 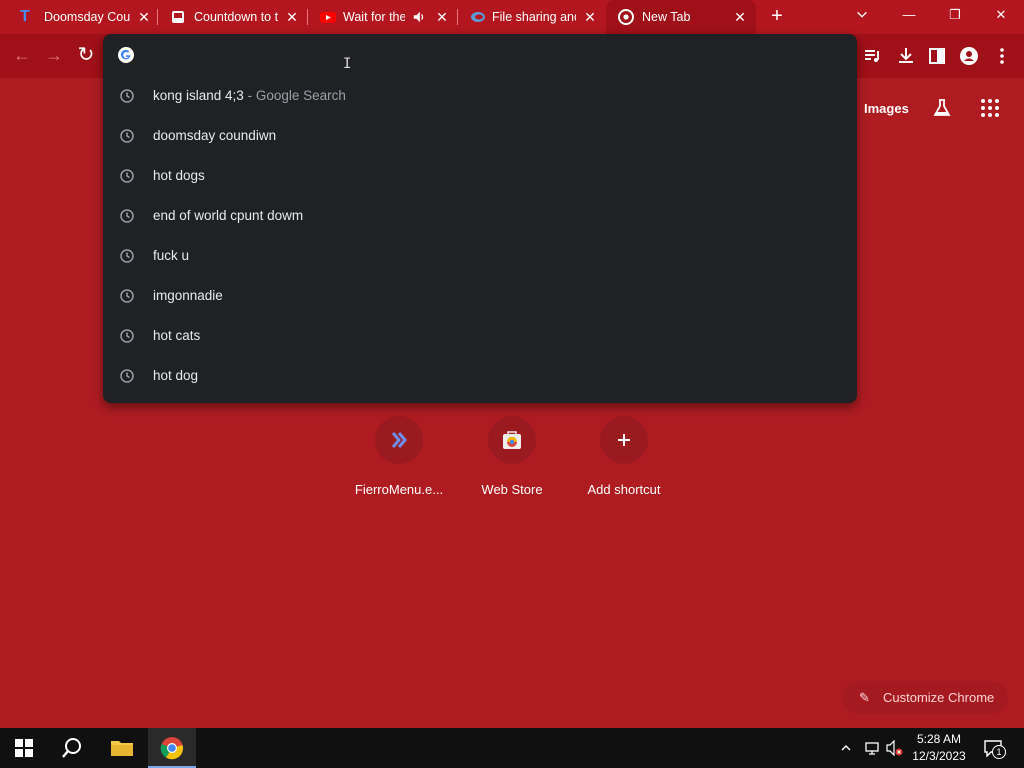 I want to click on tab-file-sharing: File sharing and ✕, so click(x=532, y=17).